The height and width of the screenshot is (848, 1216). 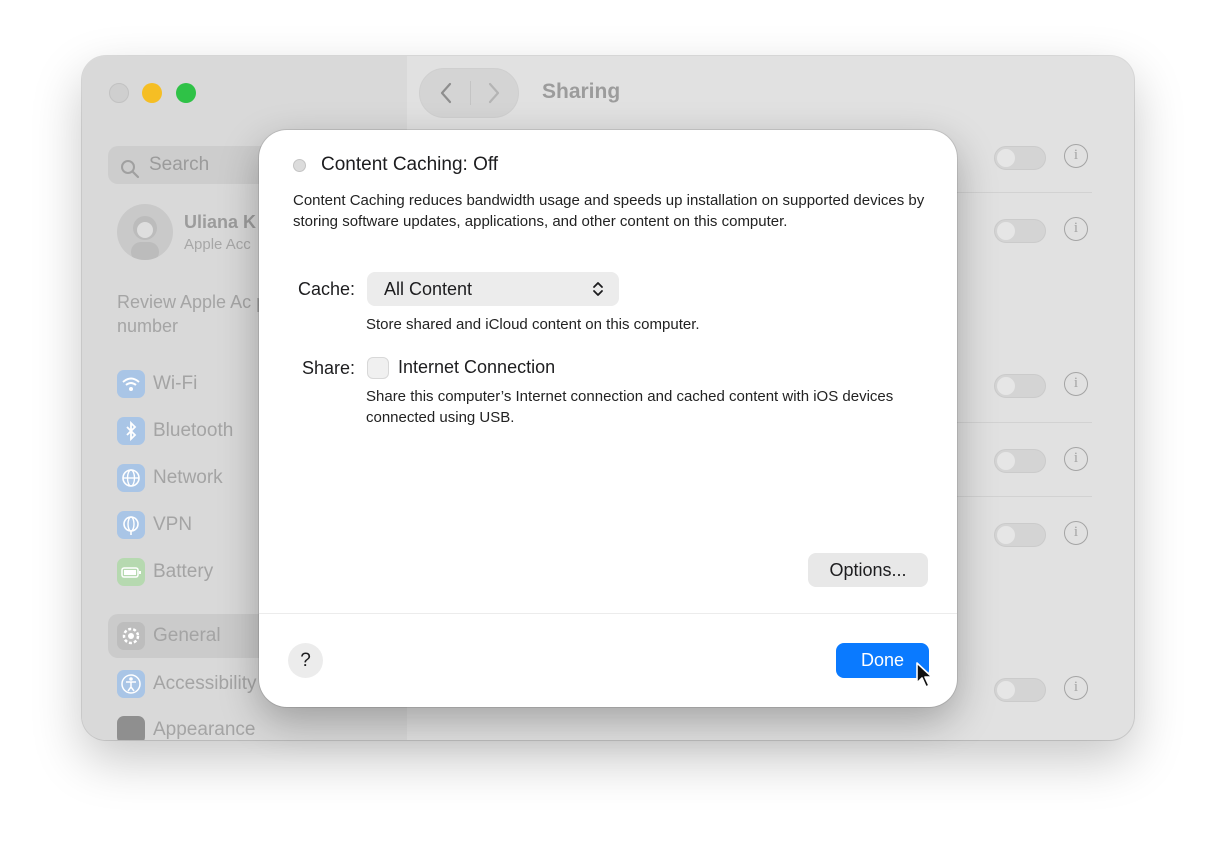 I want to click on mouse-pointer-icon, so click(x=925, y=677).